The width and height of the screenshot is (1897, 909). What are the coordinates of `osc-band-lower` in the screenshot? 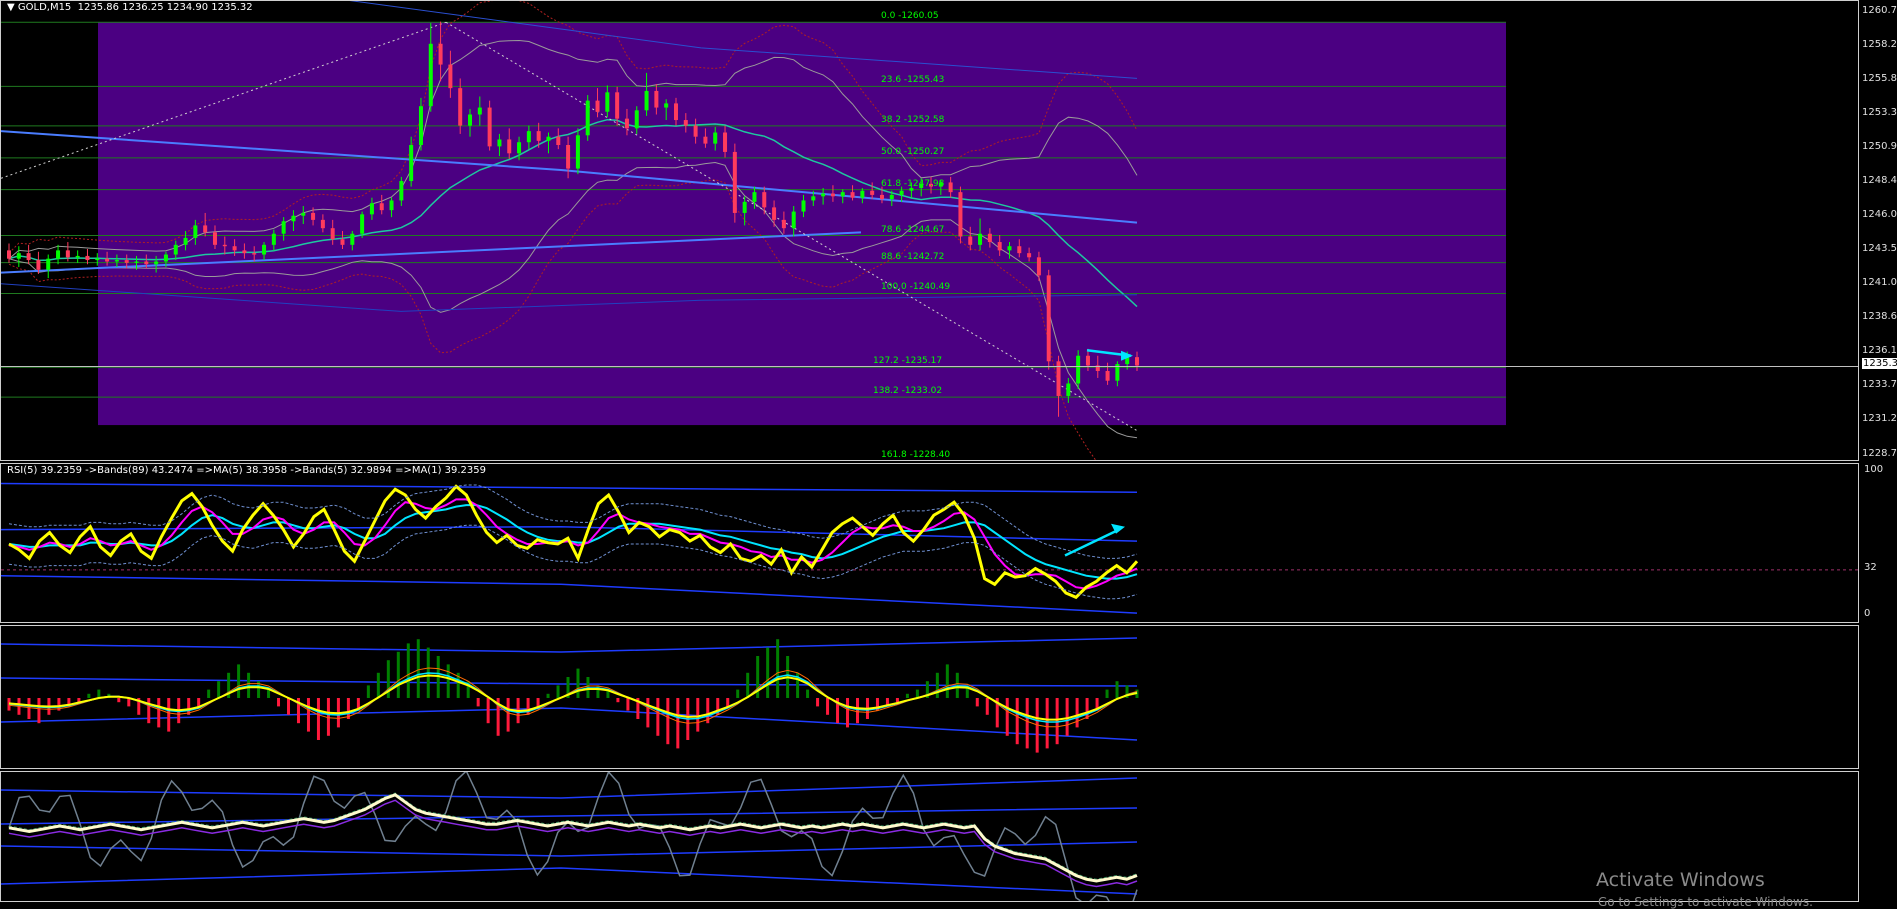 It's located at (569, 849).